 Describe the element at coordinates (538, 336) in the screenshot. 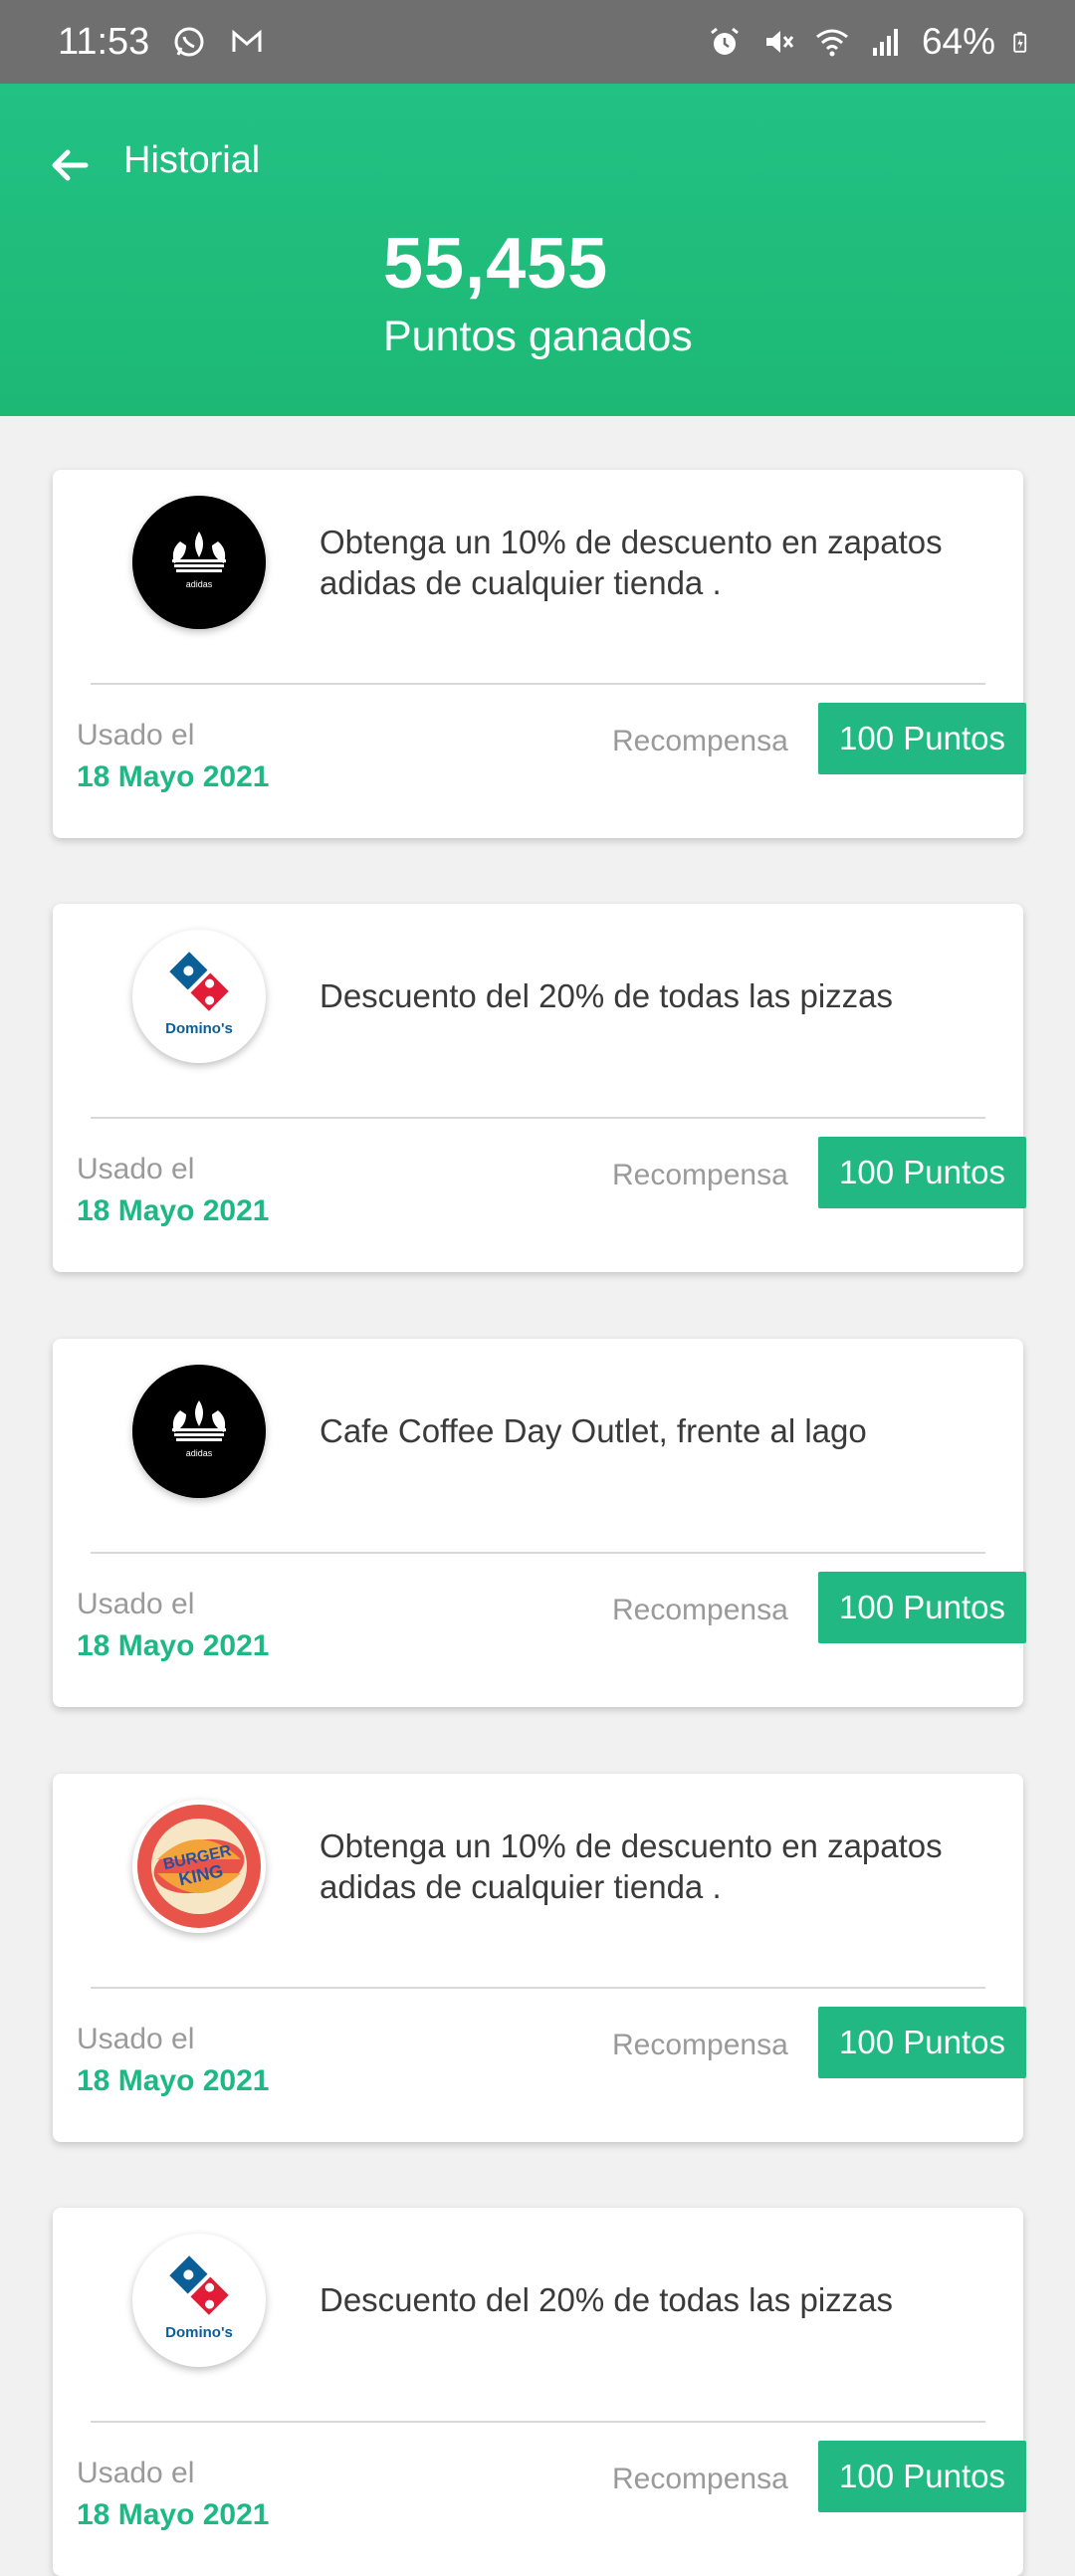

I see `points-label: Puntos ganados` at that location.